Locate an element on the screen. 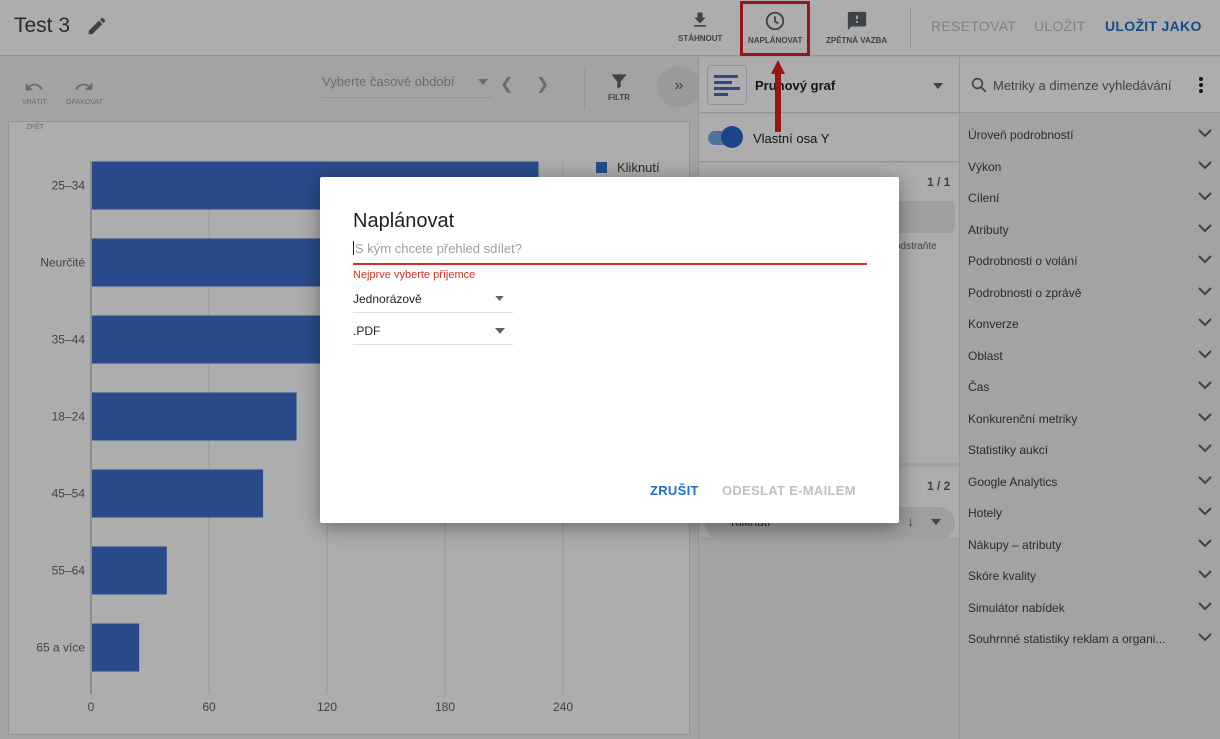 Image resolution: width=1220 pixels, height=739 pixels. send-email-button: ODESLAT E-MAILEM is located at coordinates (789, 490).